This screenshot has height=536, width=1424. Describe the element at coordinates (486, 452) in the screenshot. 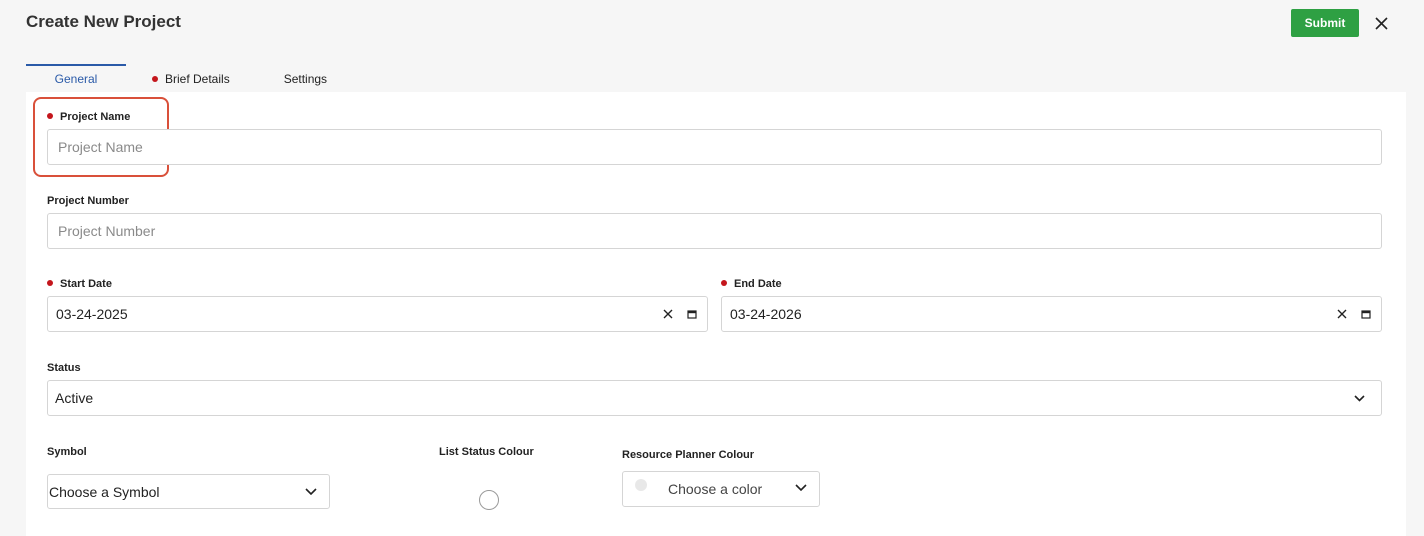

I see `list-status-colour-label: List Status Colour` at that location.